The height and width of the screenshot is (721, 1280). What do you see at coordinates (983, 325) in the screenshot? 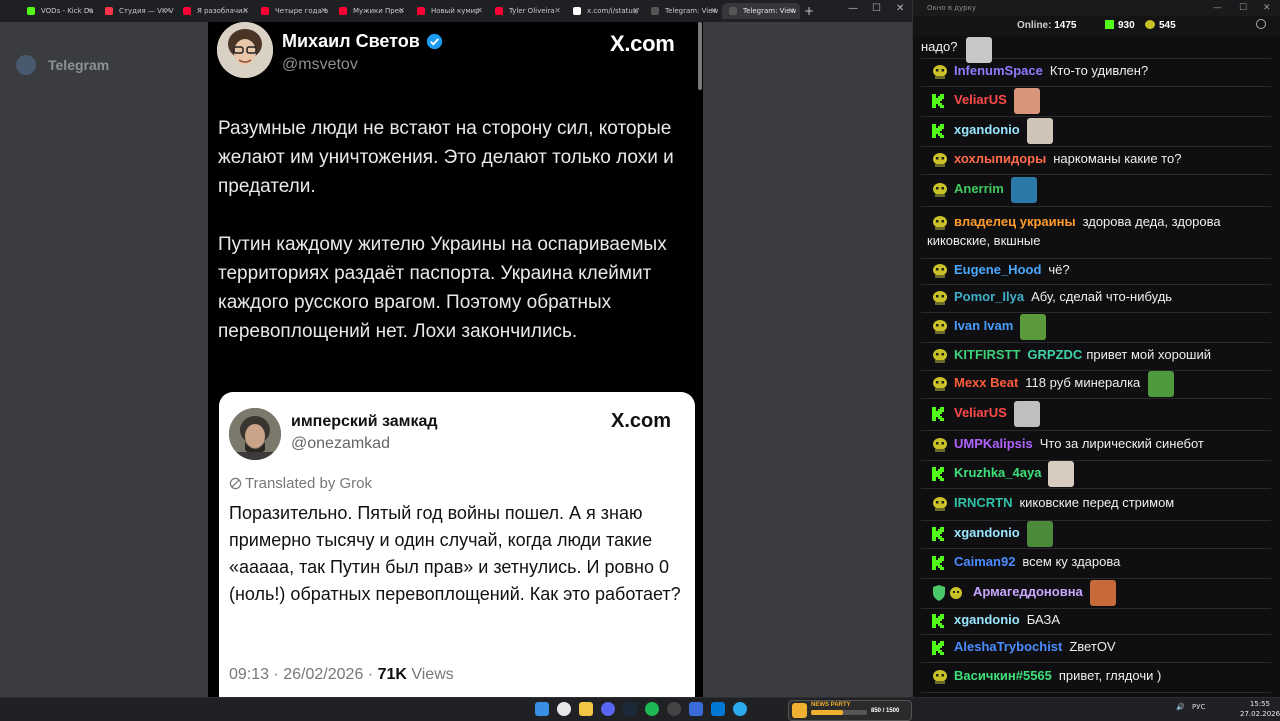
I see `chat-username: Ivan Ivam` at bounding box center [983, 325].